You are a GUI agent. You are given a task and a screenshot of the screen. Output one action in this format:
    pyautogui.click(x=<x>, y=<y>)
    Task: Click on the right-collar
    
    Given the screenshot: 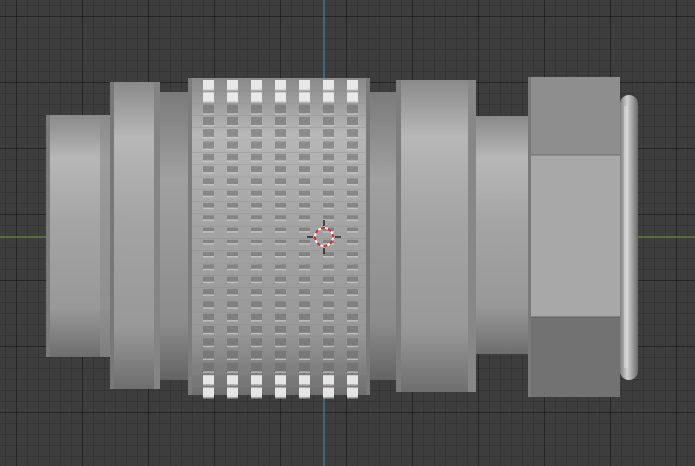 What is the action you would take?
    pyautogui.click(x=384, y=236)
    